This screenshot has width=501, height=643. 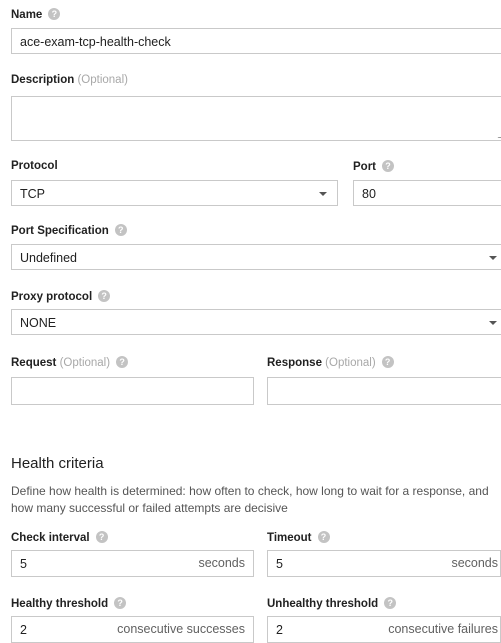 What do you see at coordinates (35, 14) in the screenshot?
I see `name-label: Name?` at bounding box center [35, 14].